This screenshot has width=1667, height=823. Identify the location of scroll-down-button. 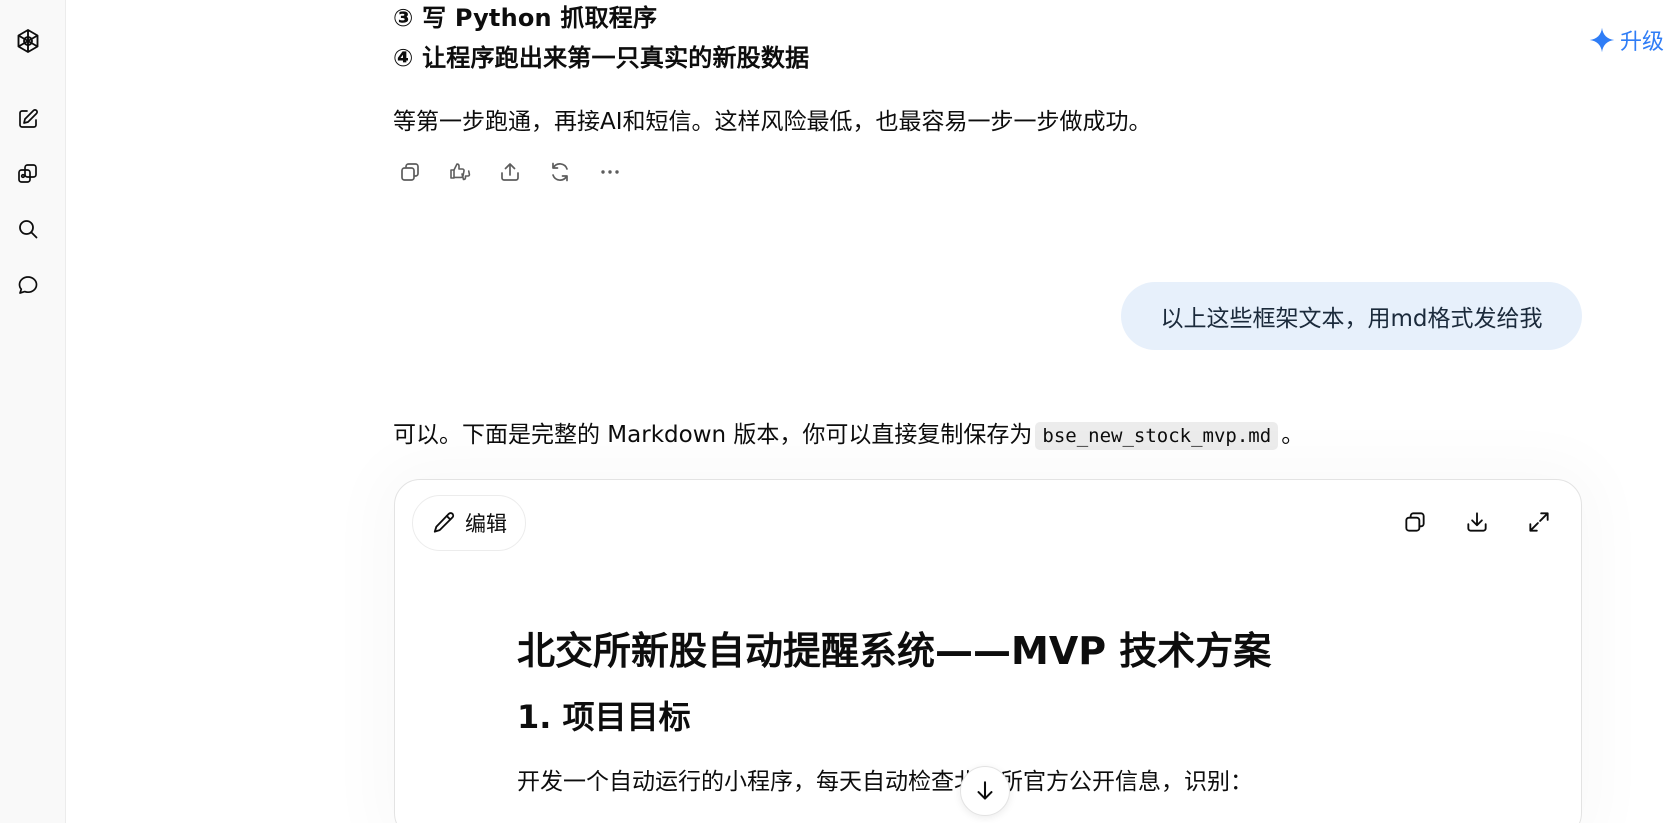
(985, 791).